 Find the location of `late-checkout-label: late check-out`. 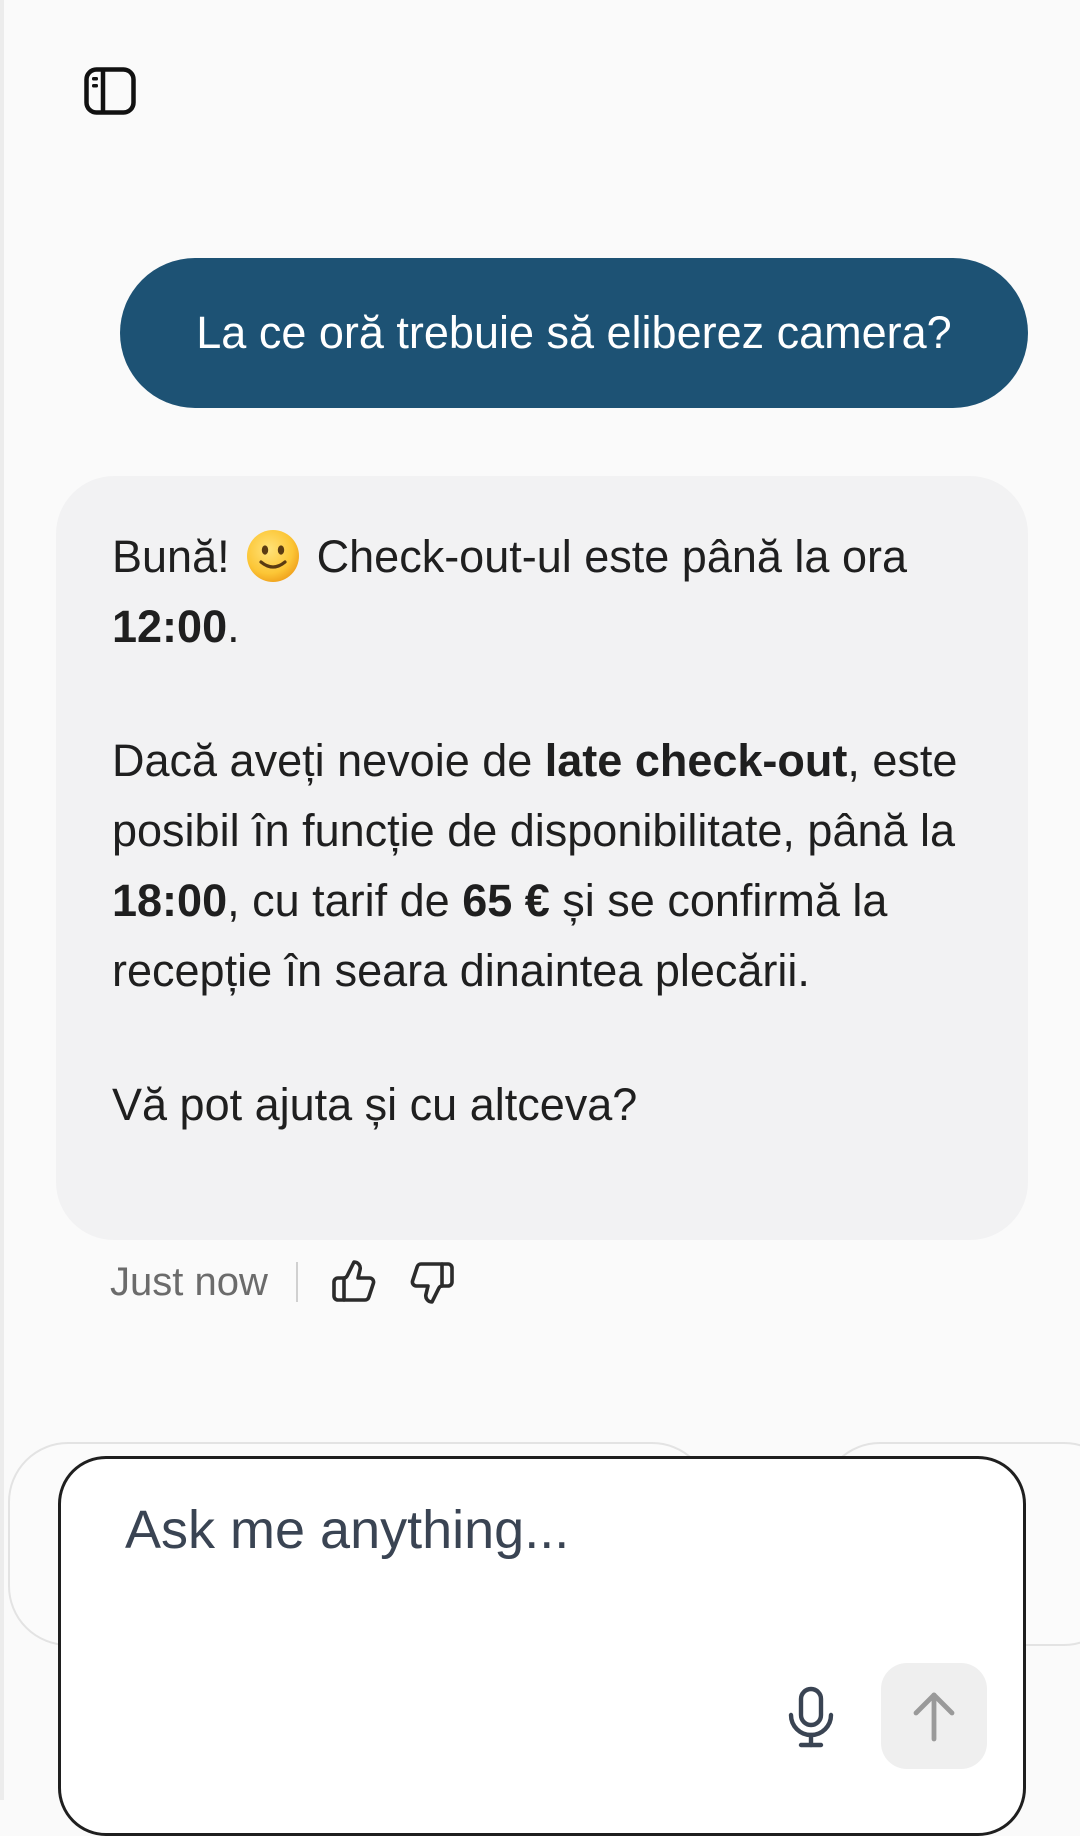

late-checkout-label: late check-out is located at coordinates (696, 760).